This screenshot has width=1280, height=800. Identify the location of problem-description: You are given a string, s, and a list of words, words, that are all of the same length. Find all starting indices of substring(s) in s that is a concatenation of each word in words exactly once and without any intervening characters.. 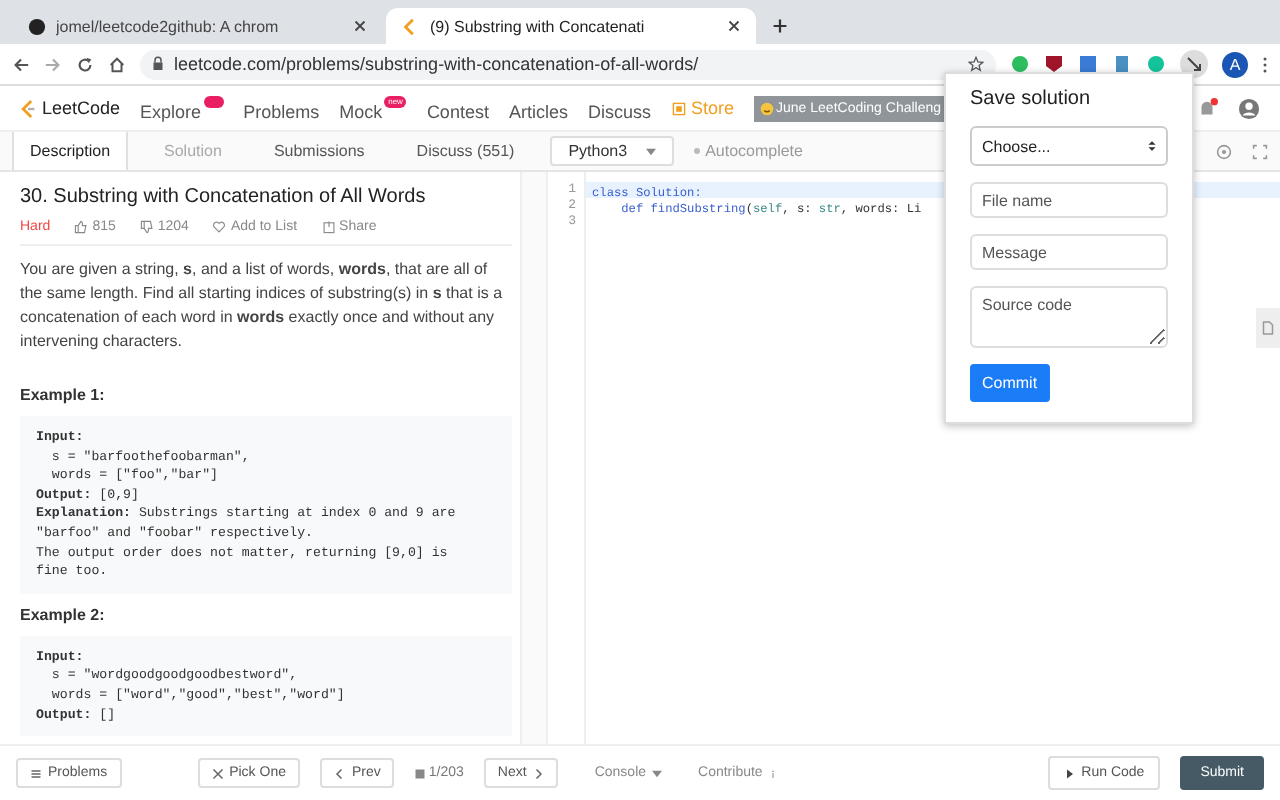
(262, 306).